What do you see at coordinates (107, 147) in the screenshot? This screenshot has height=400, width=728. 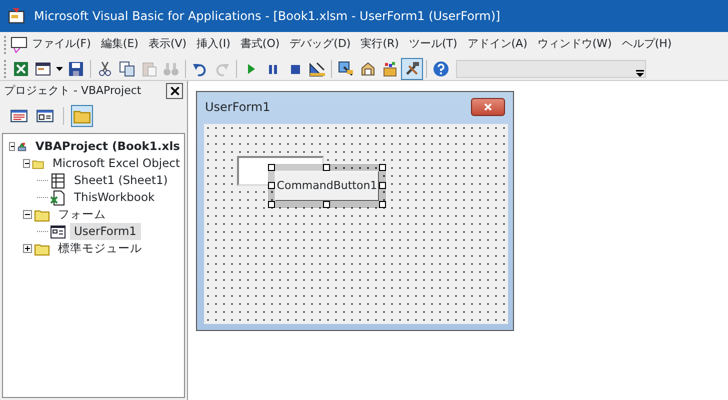 I see `tree-item: VBAProject (Book1.xls` at bounding box center [107, 147].